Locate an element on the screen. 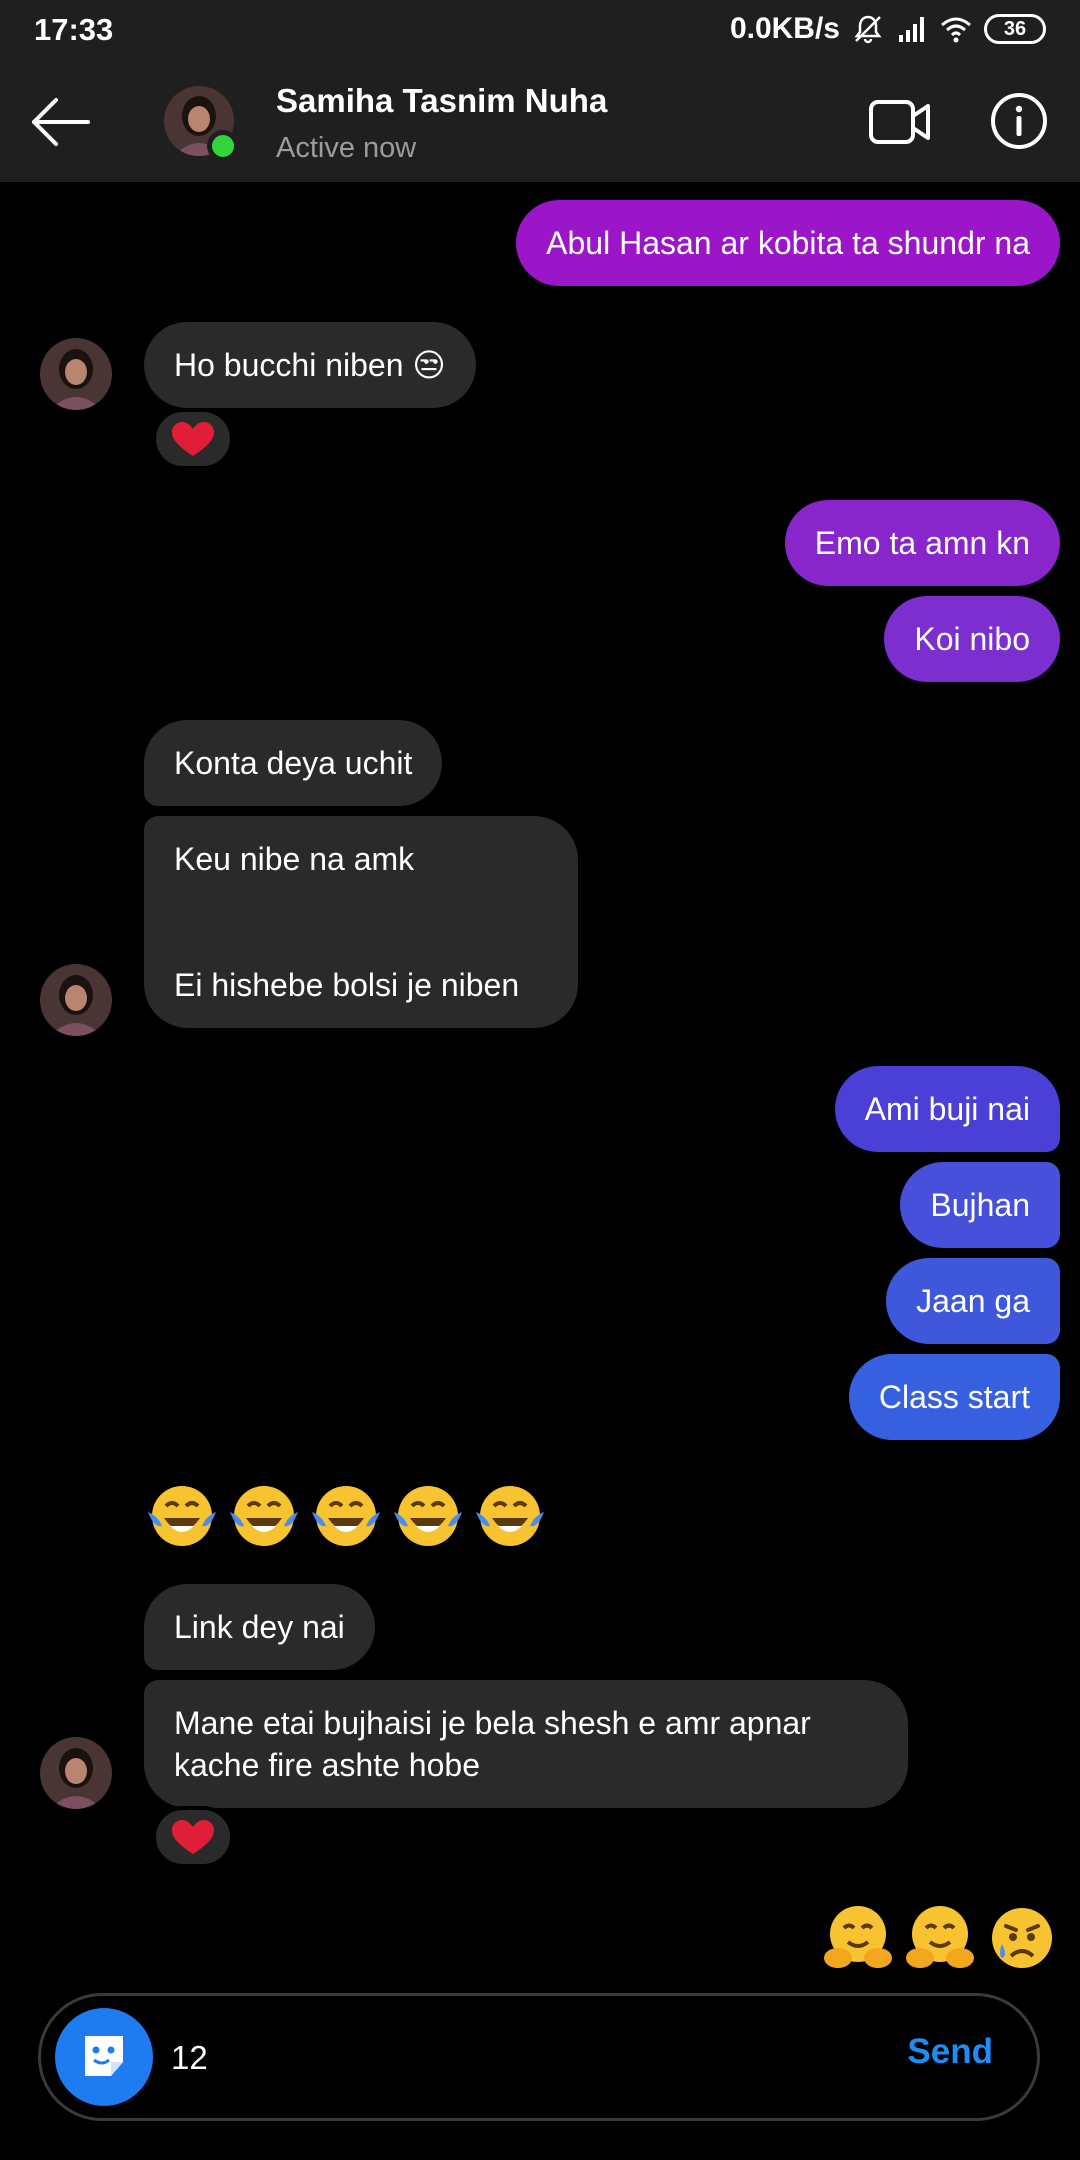 The image size is (1080, 2160). incoming-message: Ho bucchi niben 😒 is located at coordinates (310, 365).